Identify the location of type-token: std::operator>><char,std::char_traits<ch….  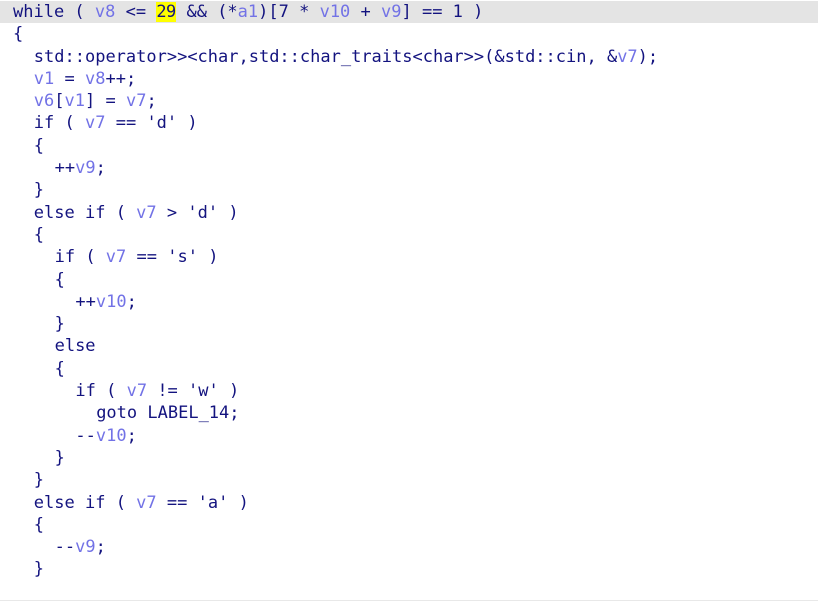
(325, 56).